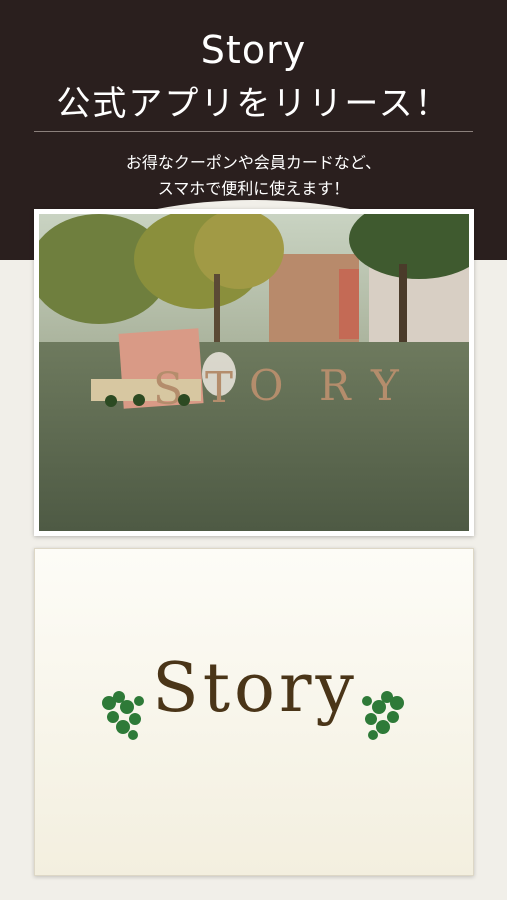 Image resolution: width=507 pixels, height=900 pixels. I want to click on svg-text: S, so click(168, 389).